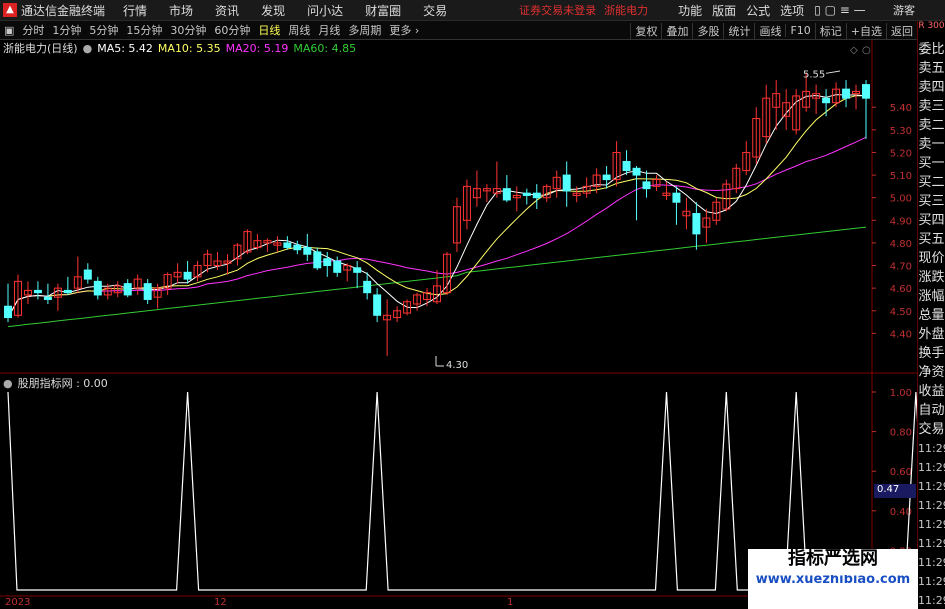  Describe the element at coordinates (839, 10) in the screenshot. I see `window-controls-icon: ▯ ▢ ≡ —` at that location.